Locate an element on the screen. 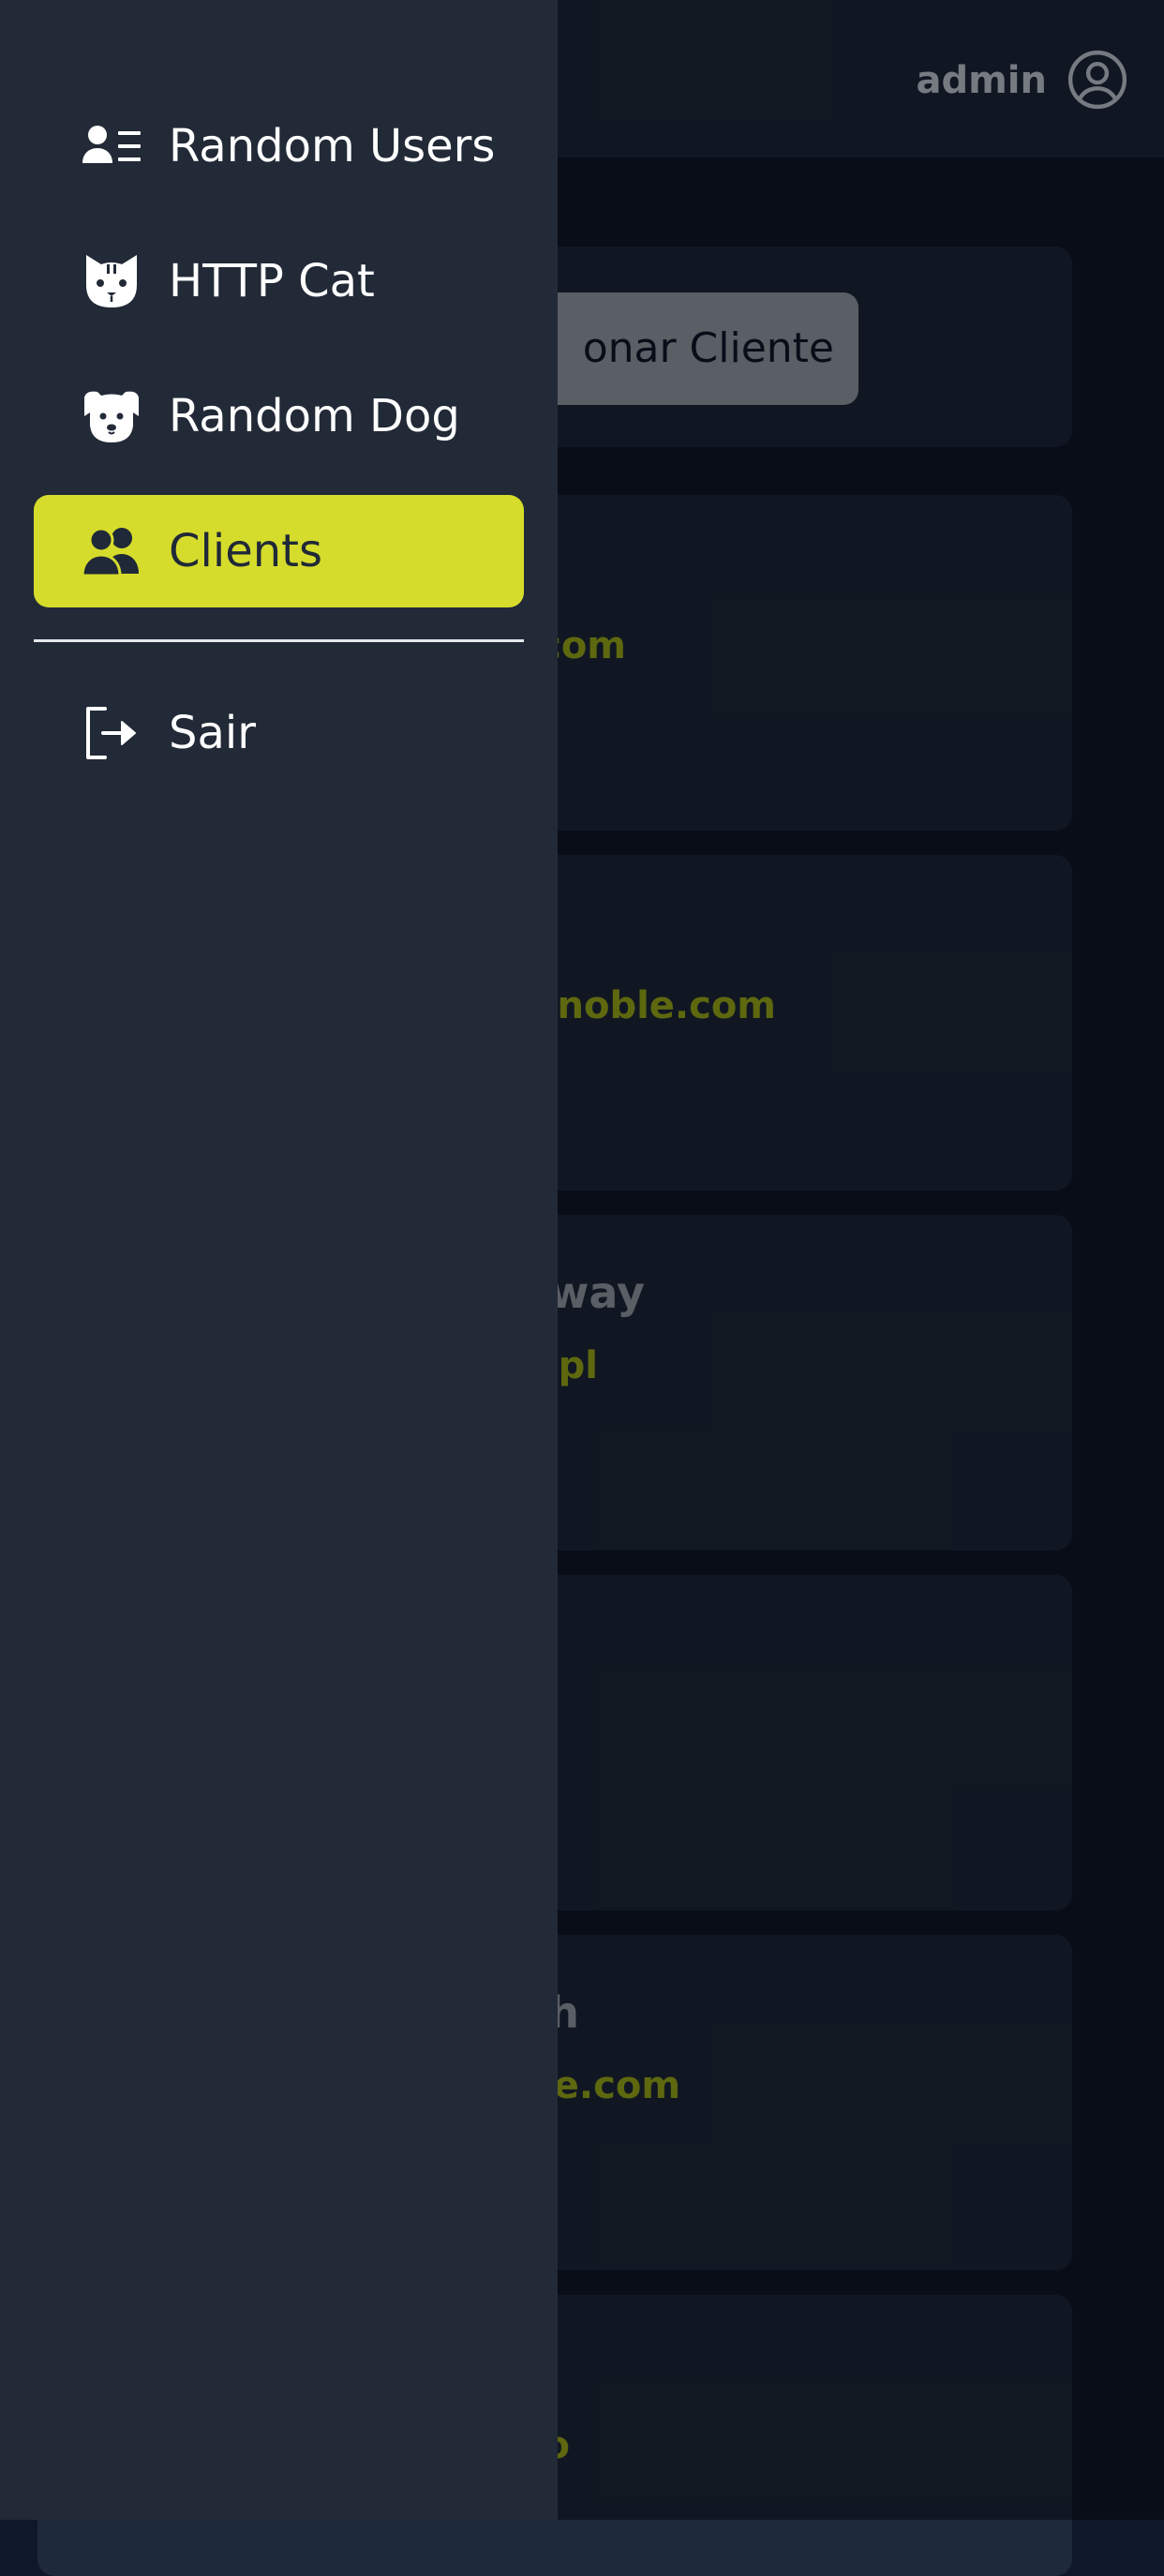  menu-divider is located at coordinates (279, 641).